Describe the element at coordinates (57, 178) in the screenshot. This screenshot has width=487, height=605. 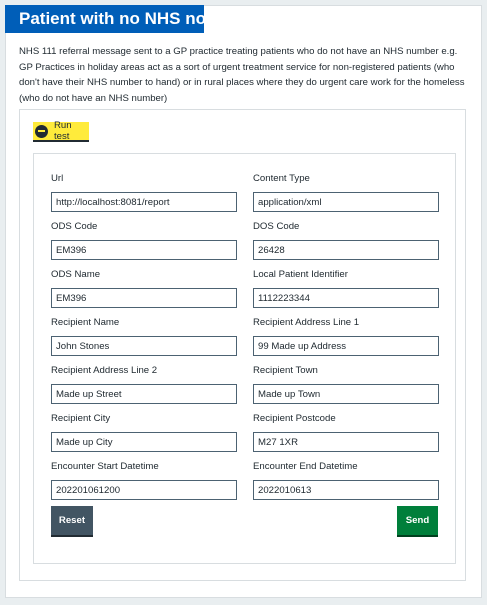
I see `url-label: Url` at that location.